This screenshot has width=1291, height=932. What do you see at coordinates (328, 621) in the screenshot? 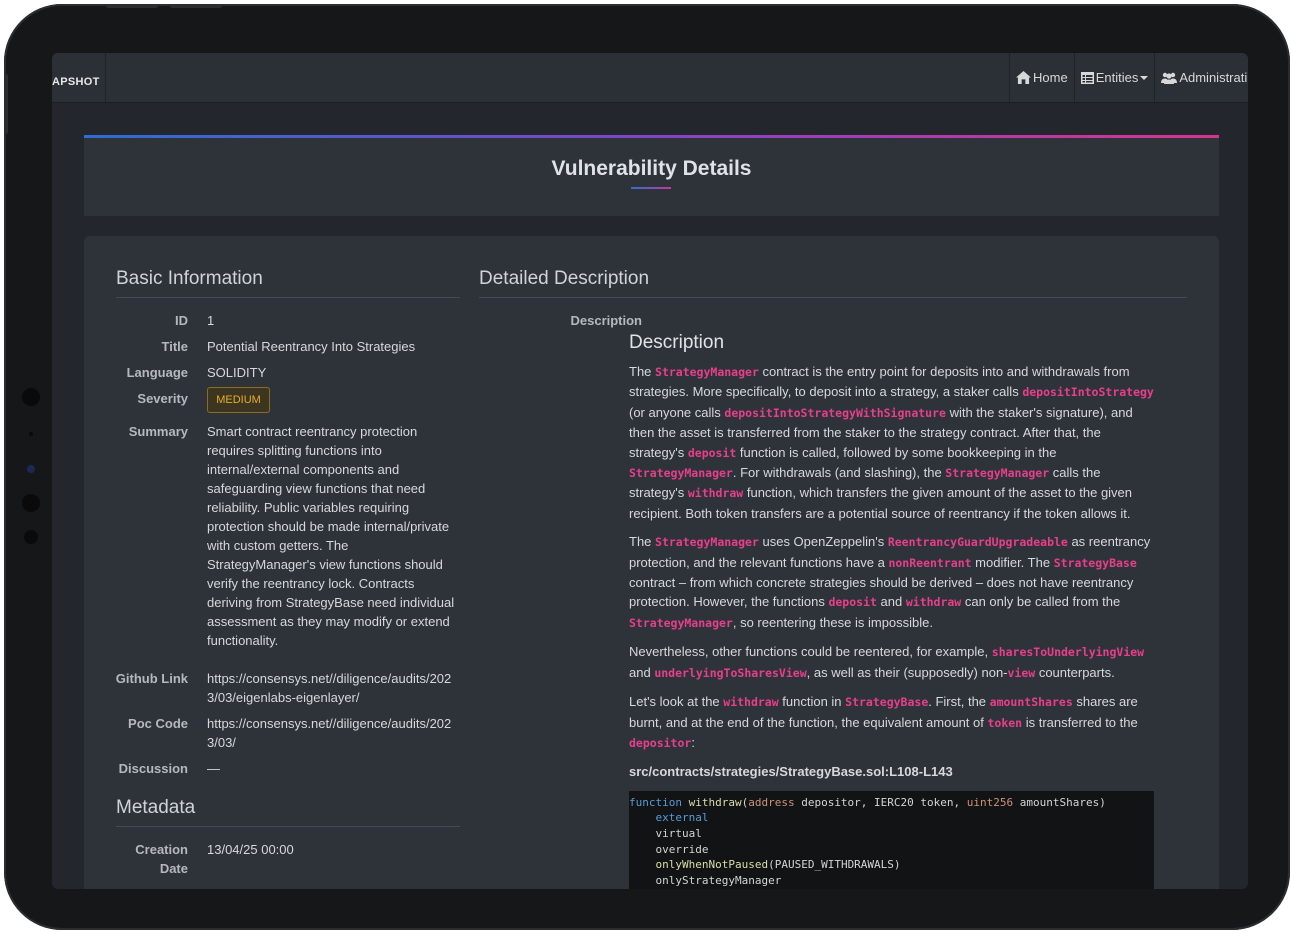
I see `summary-line: assessment as they may modify or extend` at bounding box center [328, 621].